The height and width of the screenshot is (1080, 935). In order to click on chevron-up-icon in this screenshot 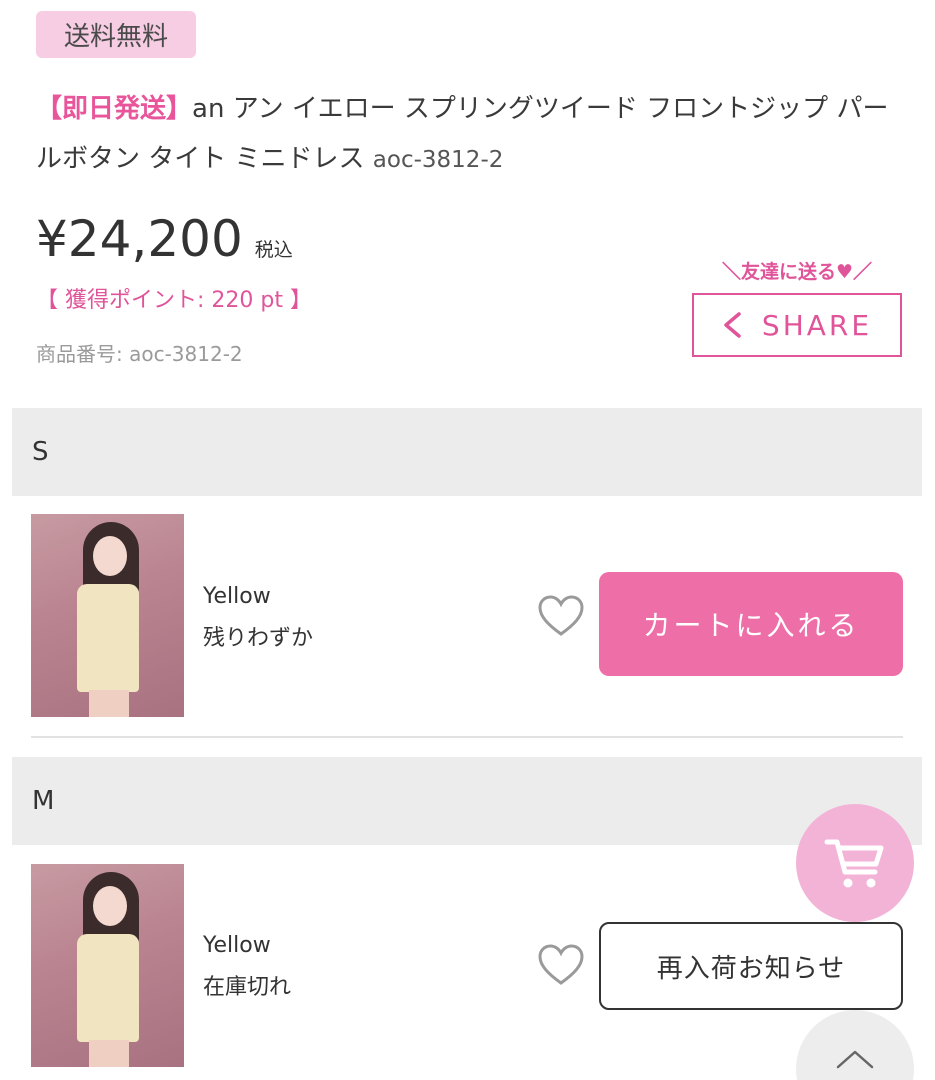, I will do `click(855, 1059)`.